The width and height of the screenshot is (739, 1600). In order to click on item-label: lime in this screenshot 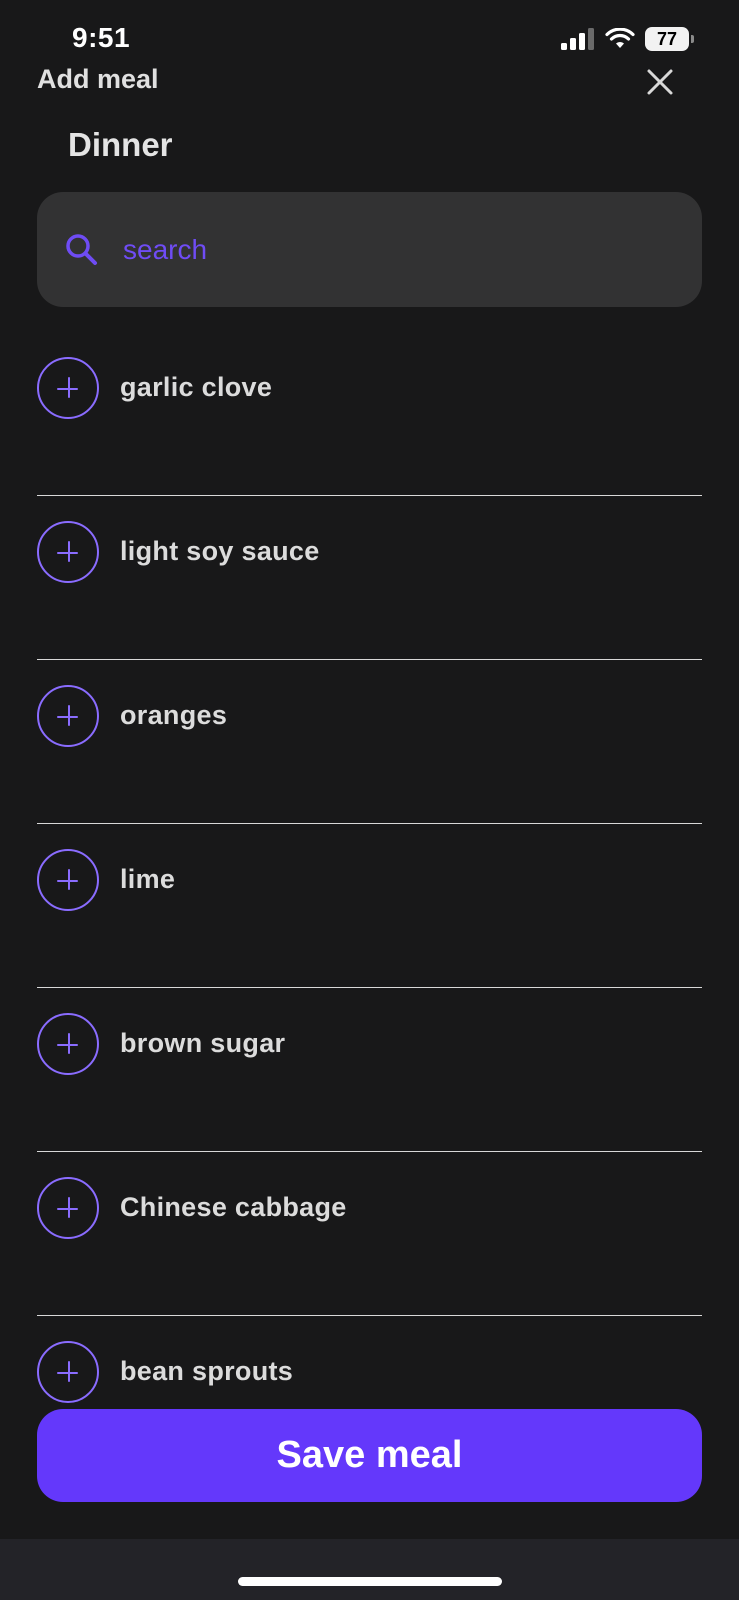, I will do `click(148, 879)`.